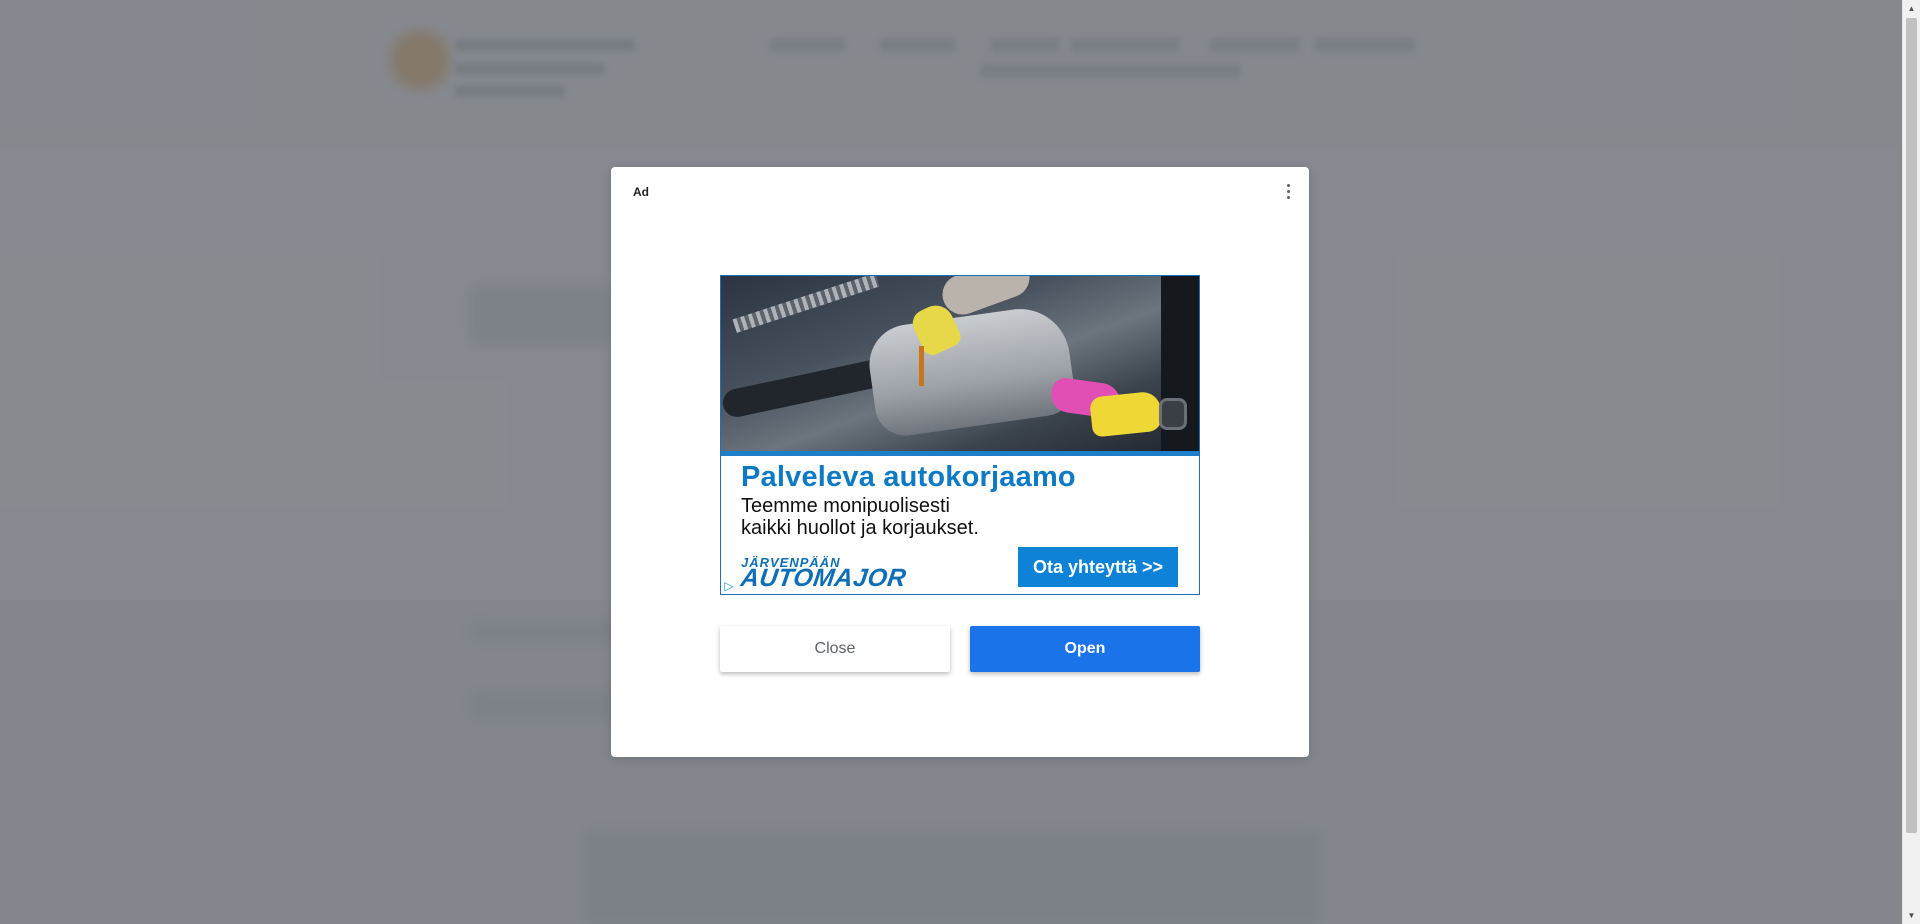 Image resolution: width=1920 pixels, height=924 pixels. What do you see at coordinates (960, 363) in the screenshot?
I see `ad-photo-engine` at bounding box center [960, 363].